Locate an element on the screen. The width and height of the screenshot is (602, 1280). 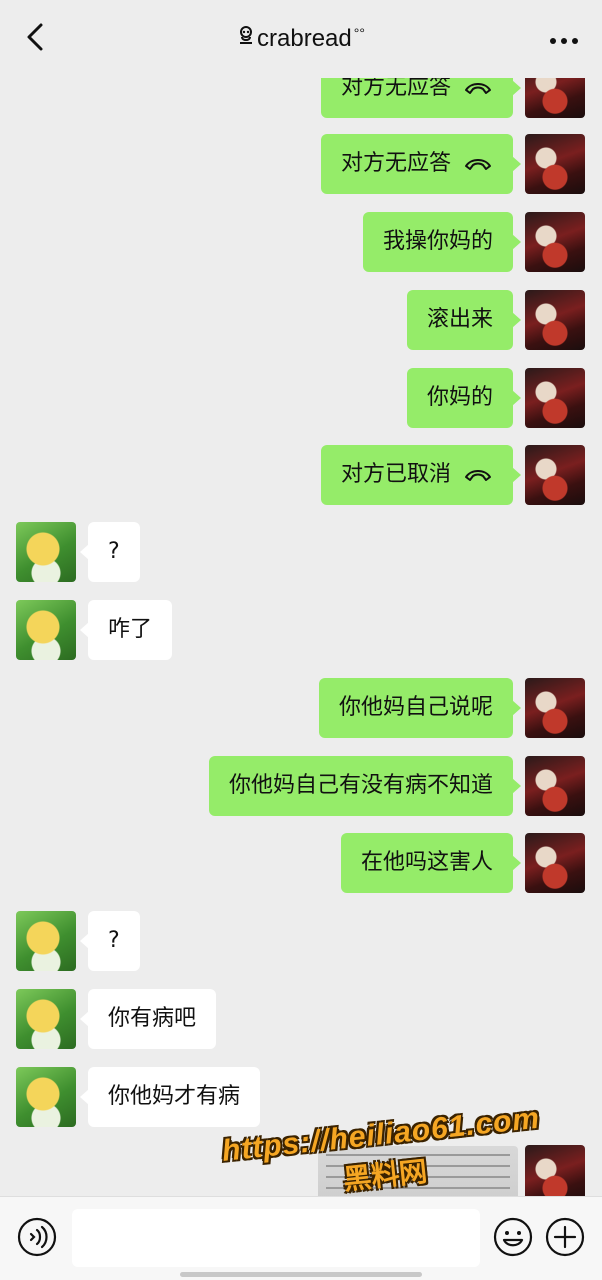
message-row: 你妈的 is located at coordinates (301, 399).